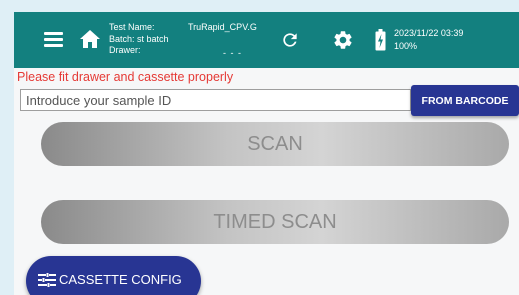  I want to click on drawer-value: - - -, so click(232, 53).